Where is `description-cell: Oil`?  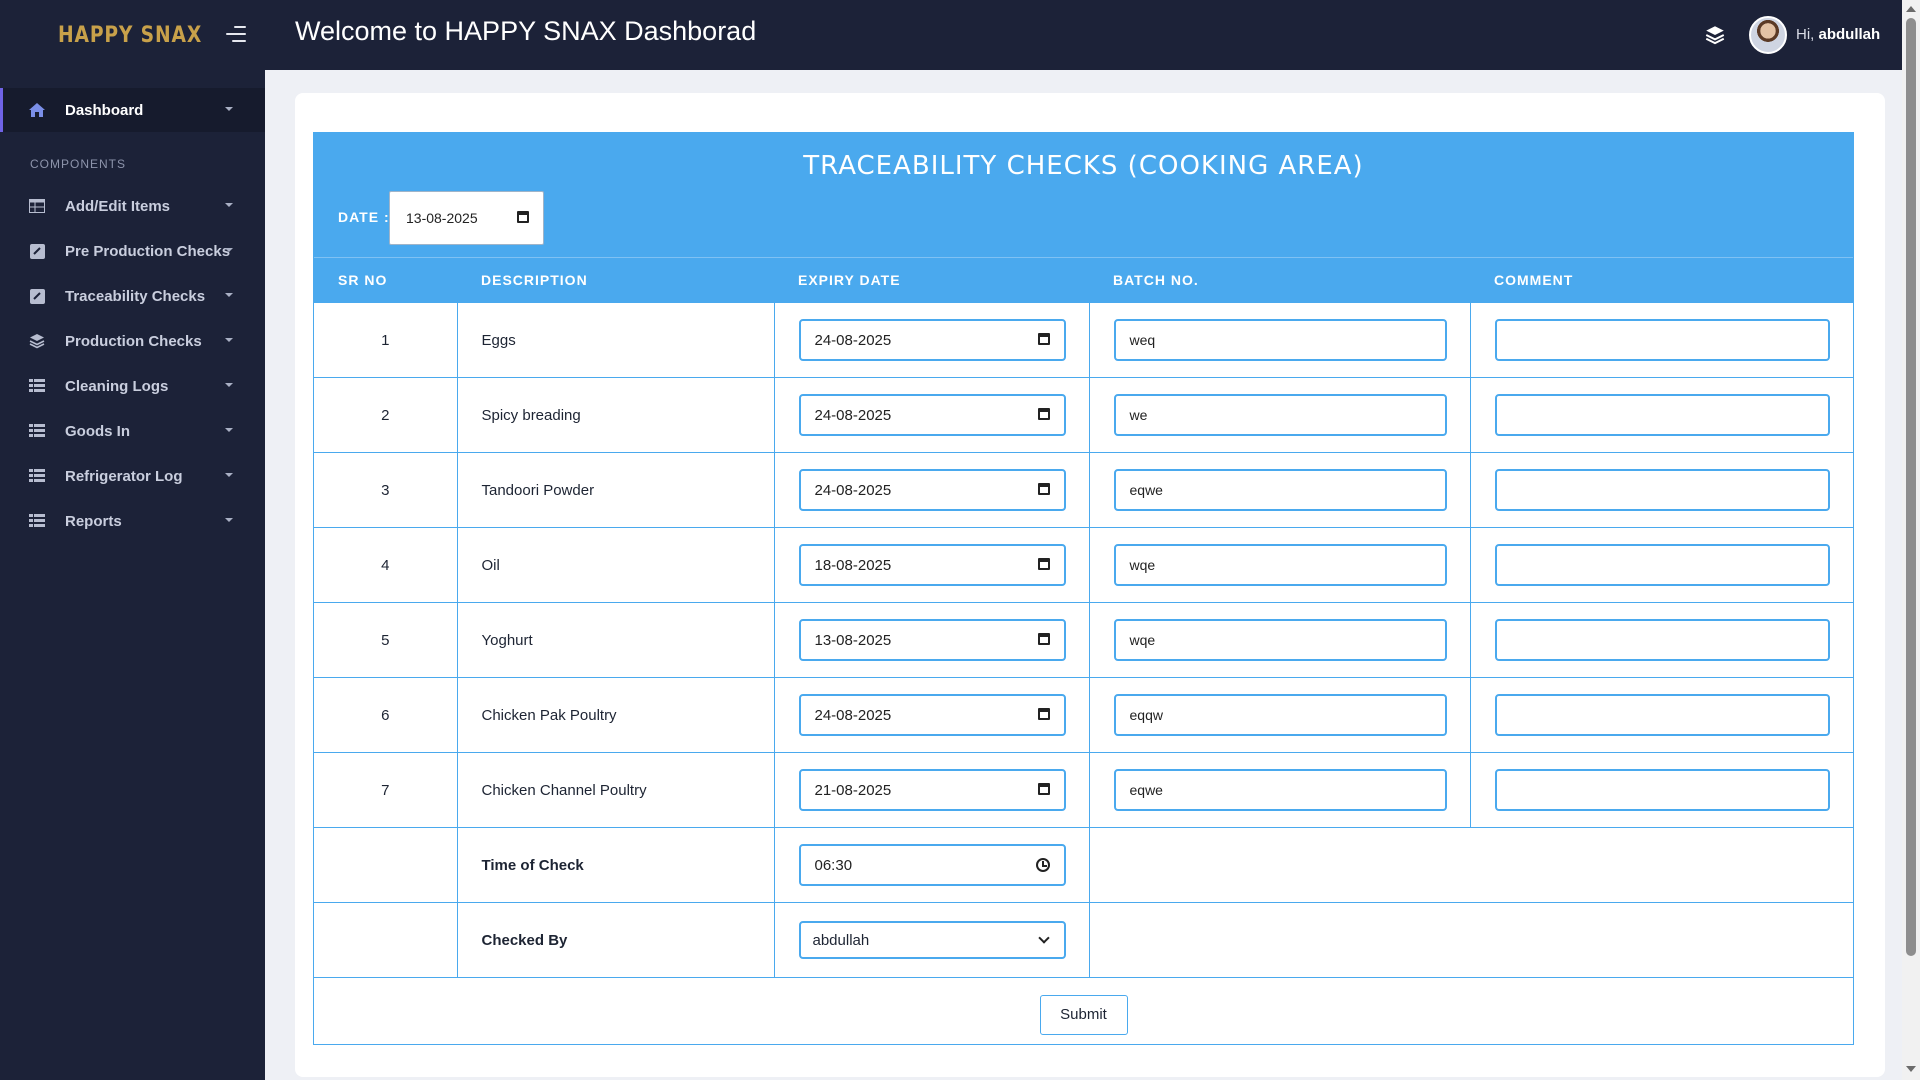 description-cell: Oil is located at coordinates (615, 565).